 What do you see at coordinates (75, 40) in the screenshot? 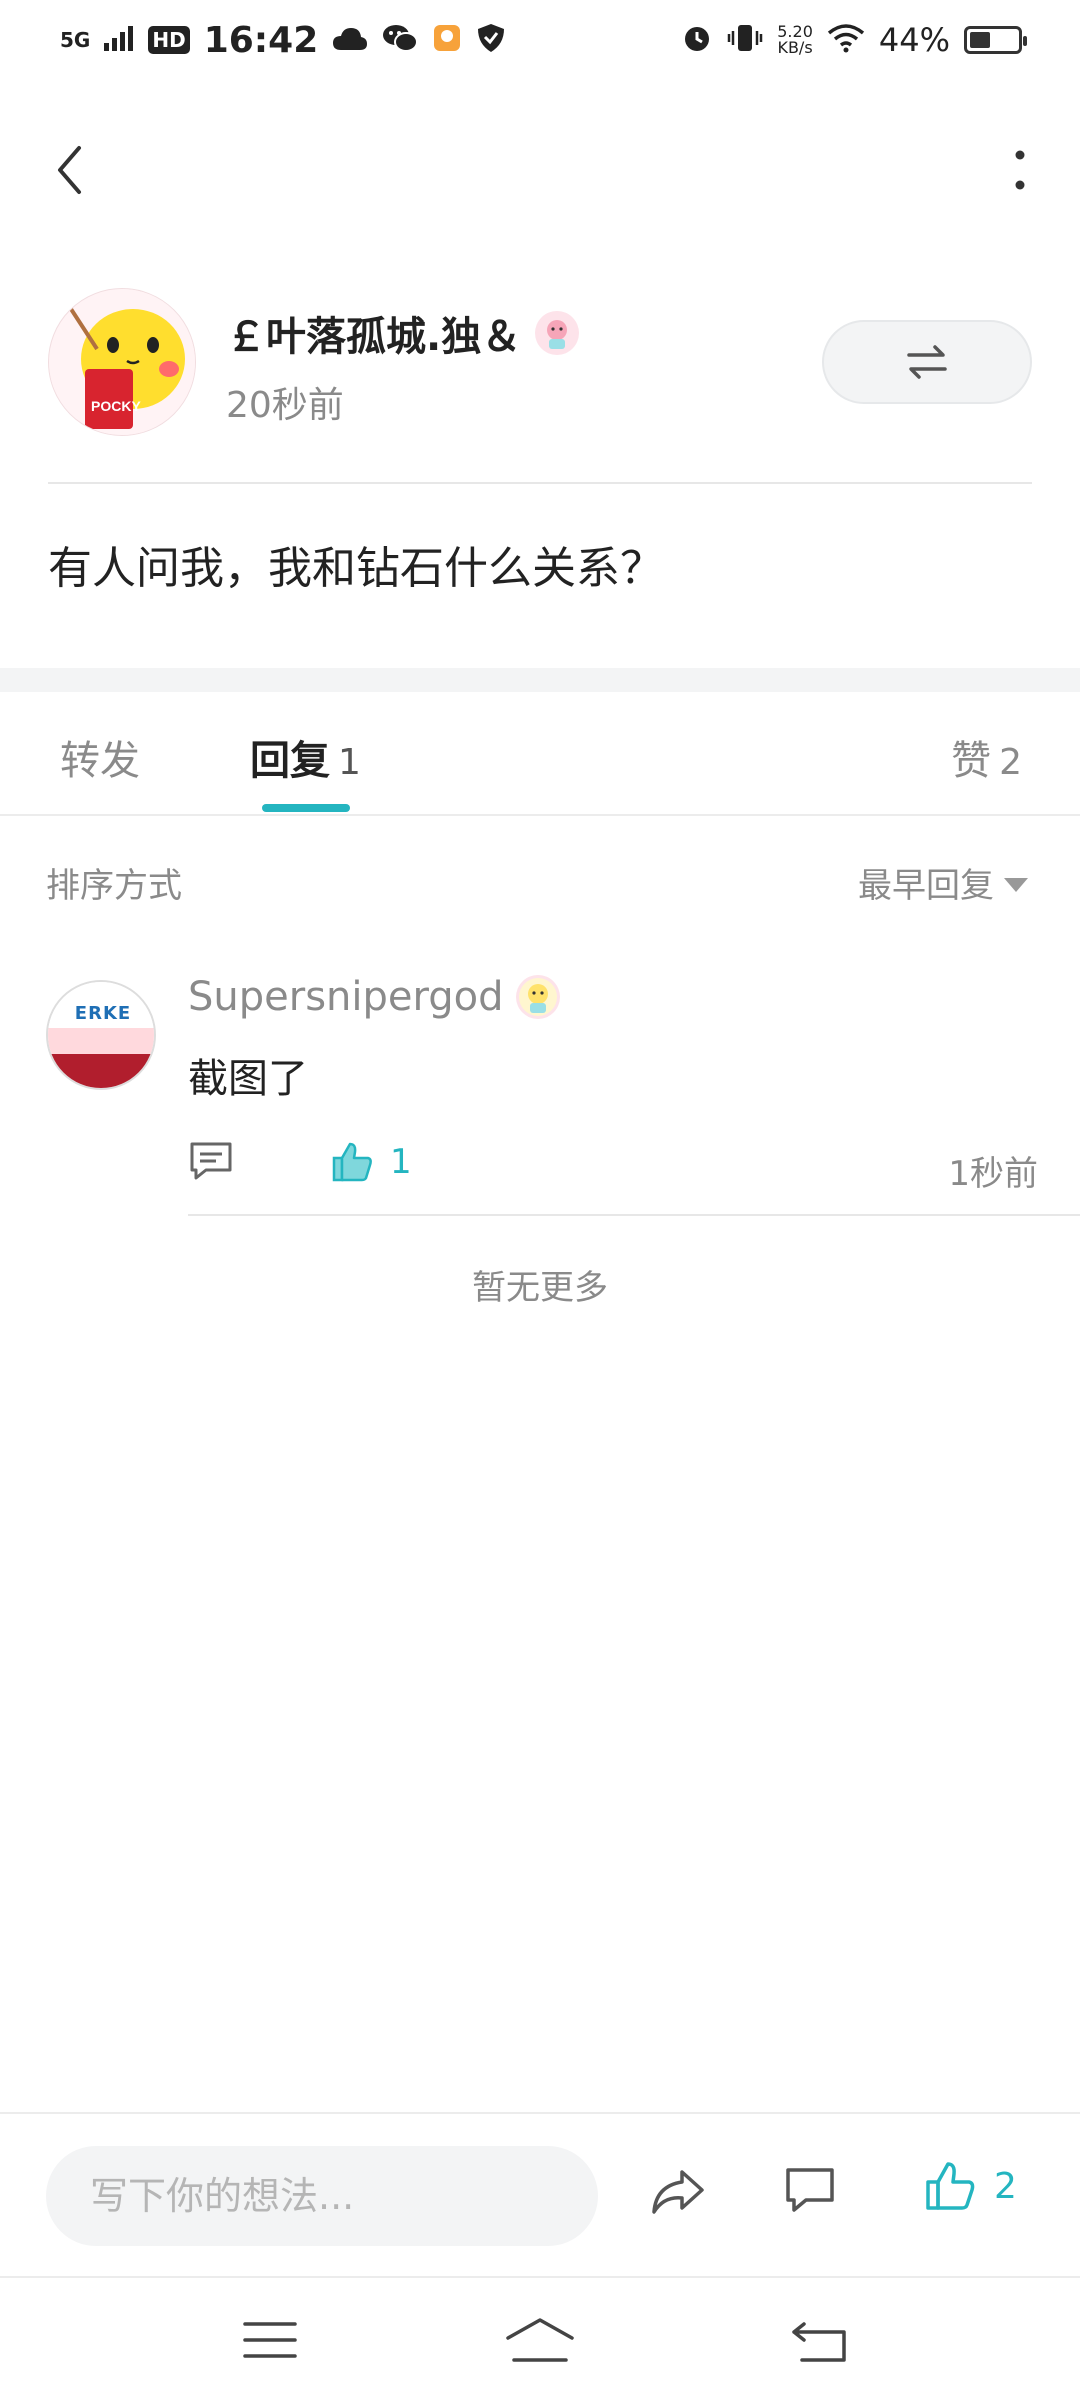
I see `network-type: 5G` at bounding box center [75, 40].